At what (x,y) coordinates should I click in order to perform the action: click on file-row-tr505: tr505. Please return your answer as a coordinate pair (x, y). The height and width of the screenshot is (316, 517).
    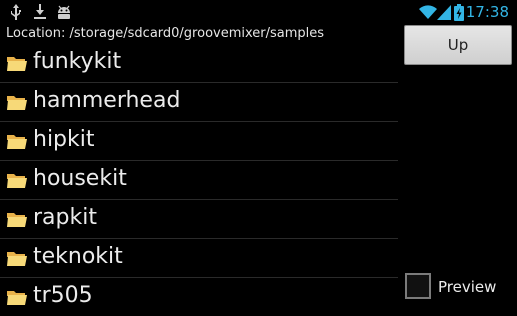
    Looking at the image, I should click on (199, 297).